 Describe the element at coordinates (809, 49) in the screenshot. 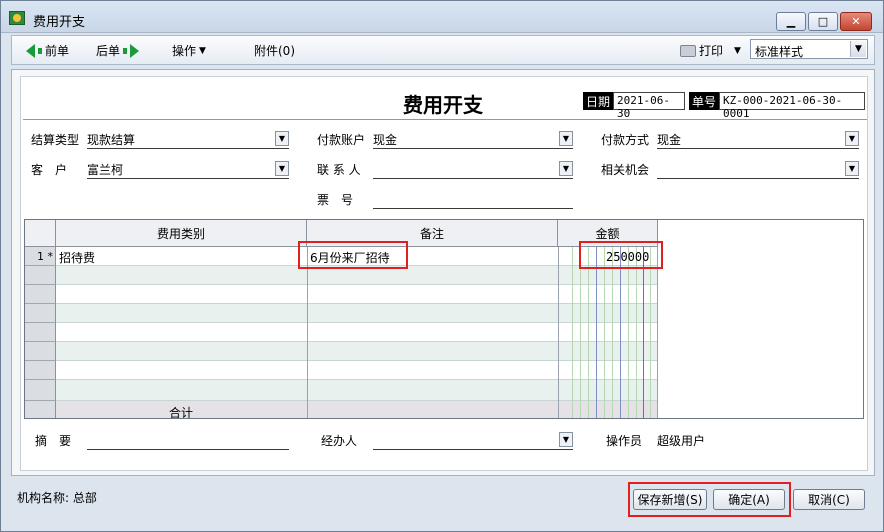

I see `print-style-select: 标准样式 ▼` at that location.